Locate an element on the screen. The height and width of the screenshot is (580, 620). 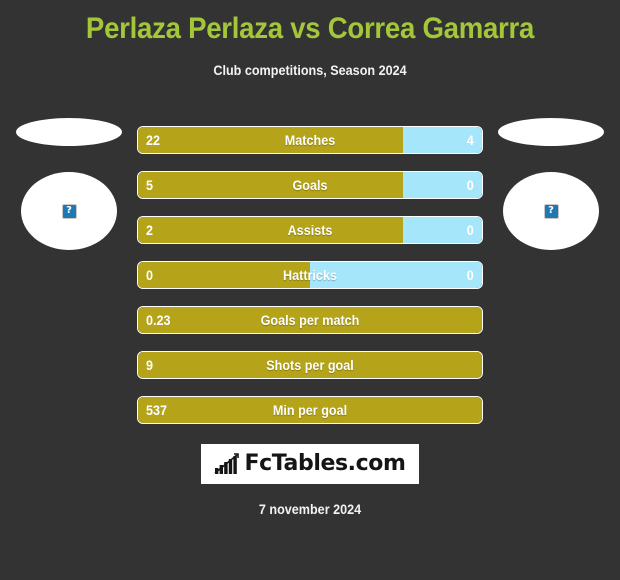
home-value: 5 is located at coordinates (150, 185).